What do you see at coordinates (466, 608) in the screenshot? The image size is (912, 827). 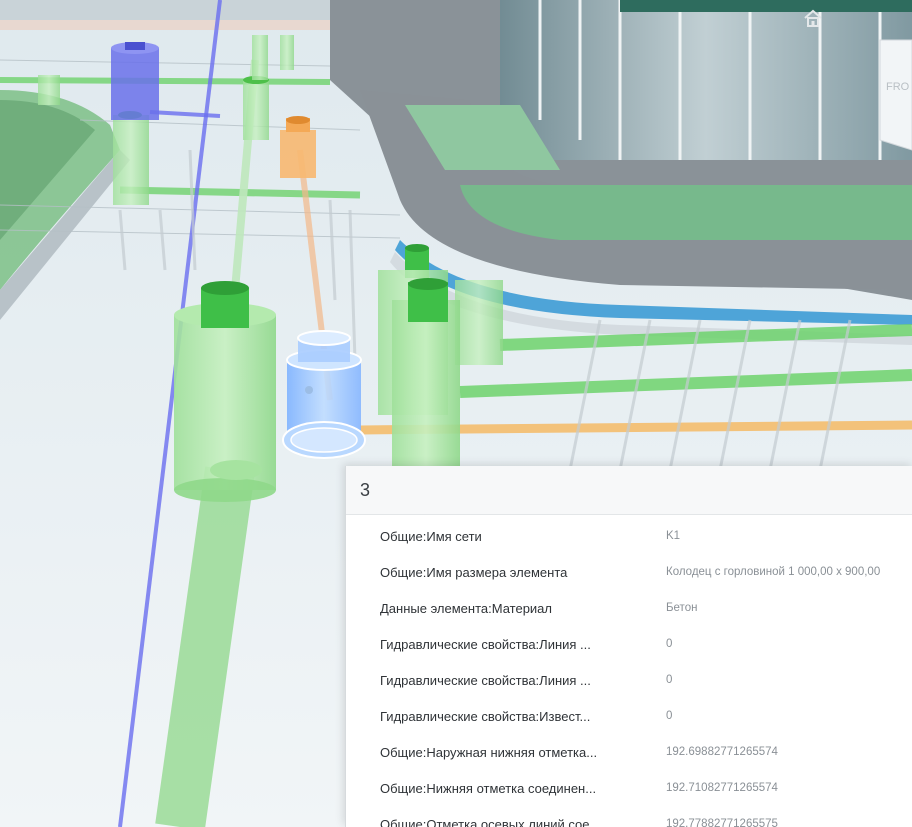 I see `property-name: Данные элемента:Материал` at bounding box center [466, 608].